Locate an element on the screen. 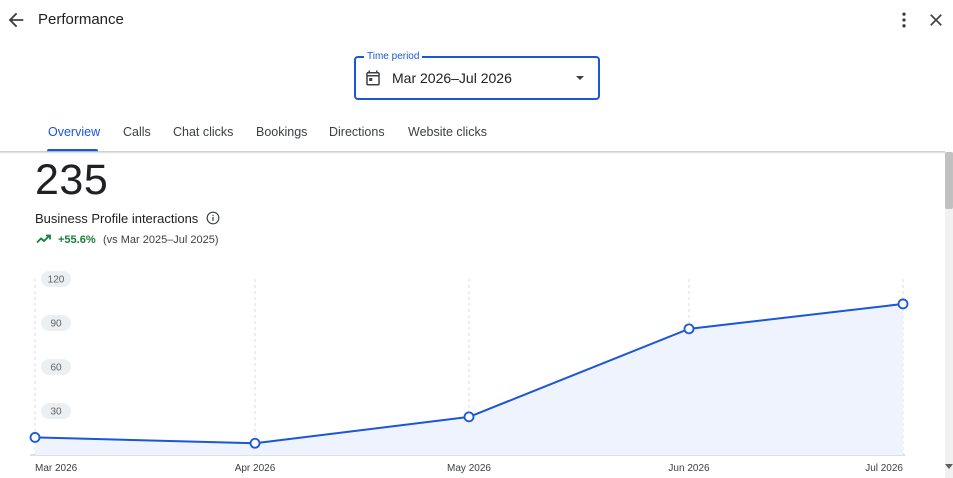 This screenshot has height=478, width=953. trending-up-icon is located at coordinates (43, 239).